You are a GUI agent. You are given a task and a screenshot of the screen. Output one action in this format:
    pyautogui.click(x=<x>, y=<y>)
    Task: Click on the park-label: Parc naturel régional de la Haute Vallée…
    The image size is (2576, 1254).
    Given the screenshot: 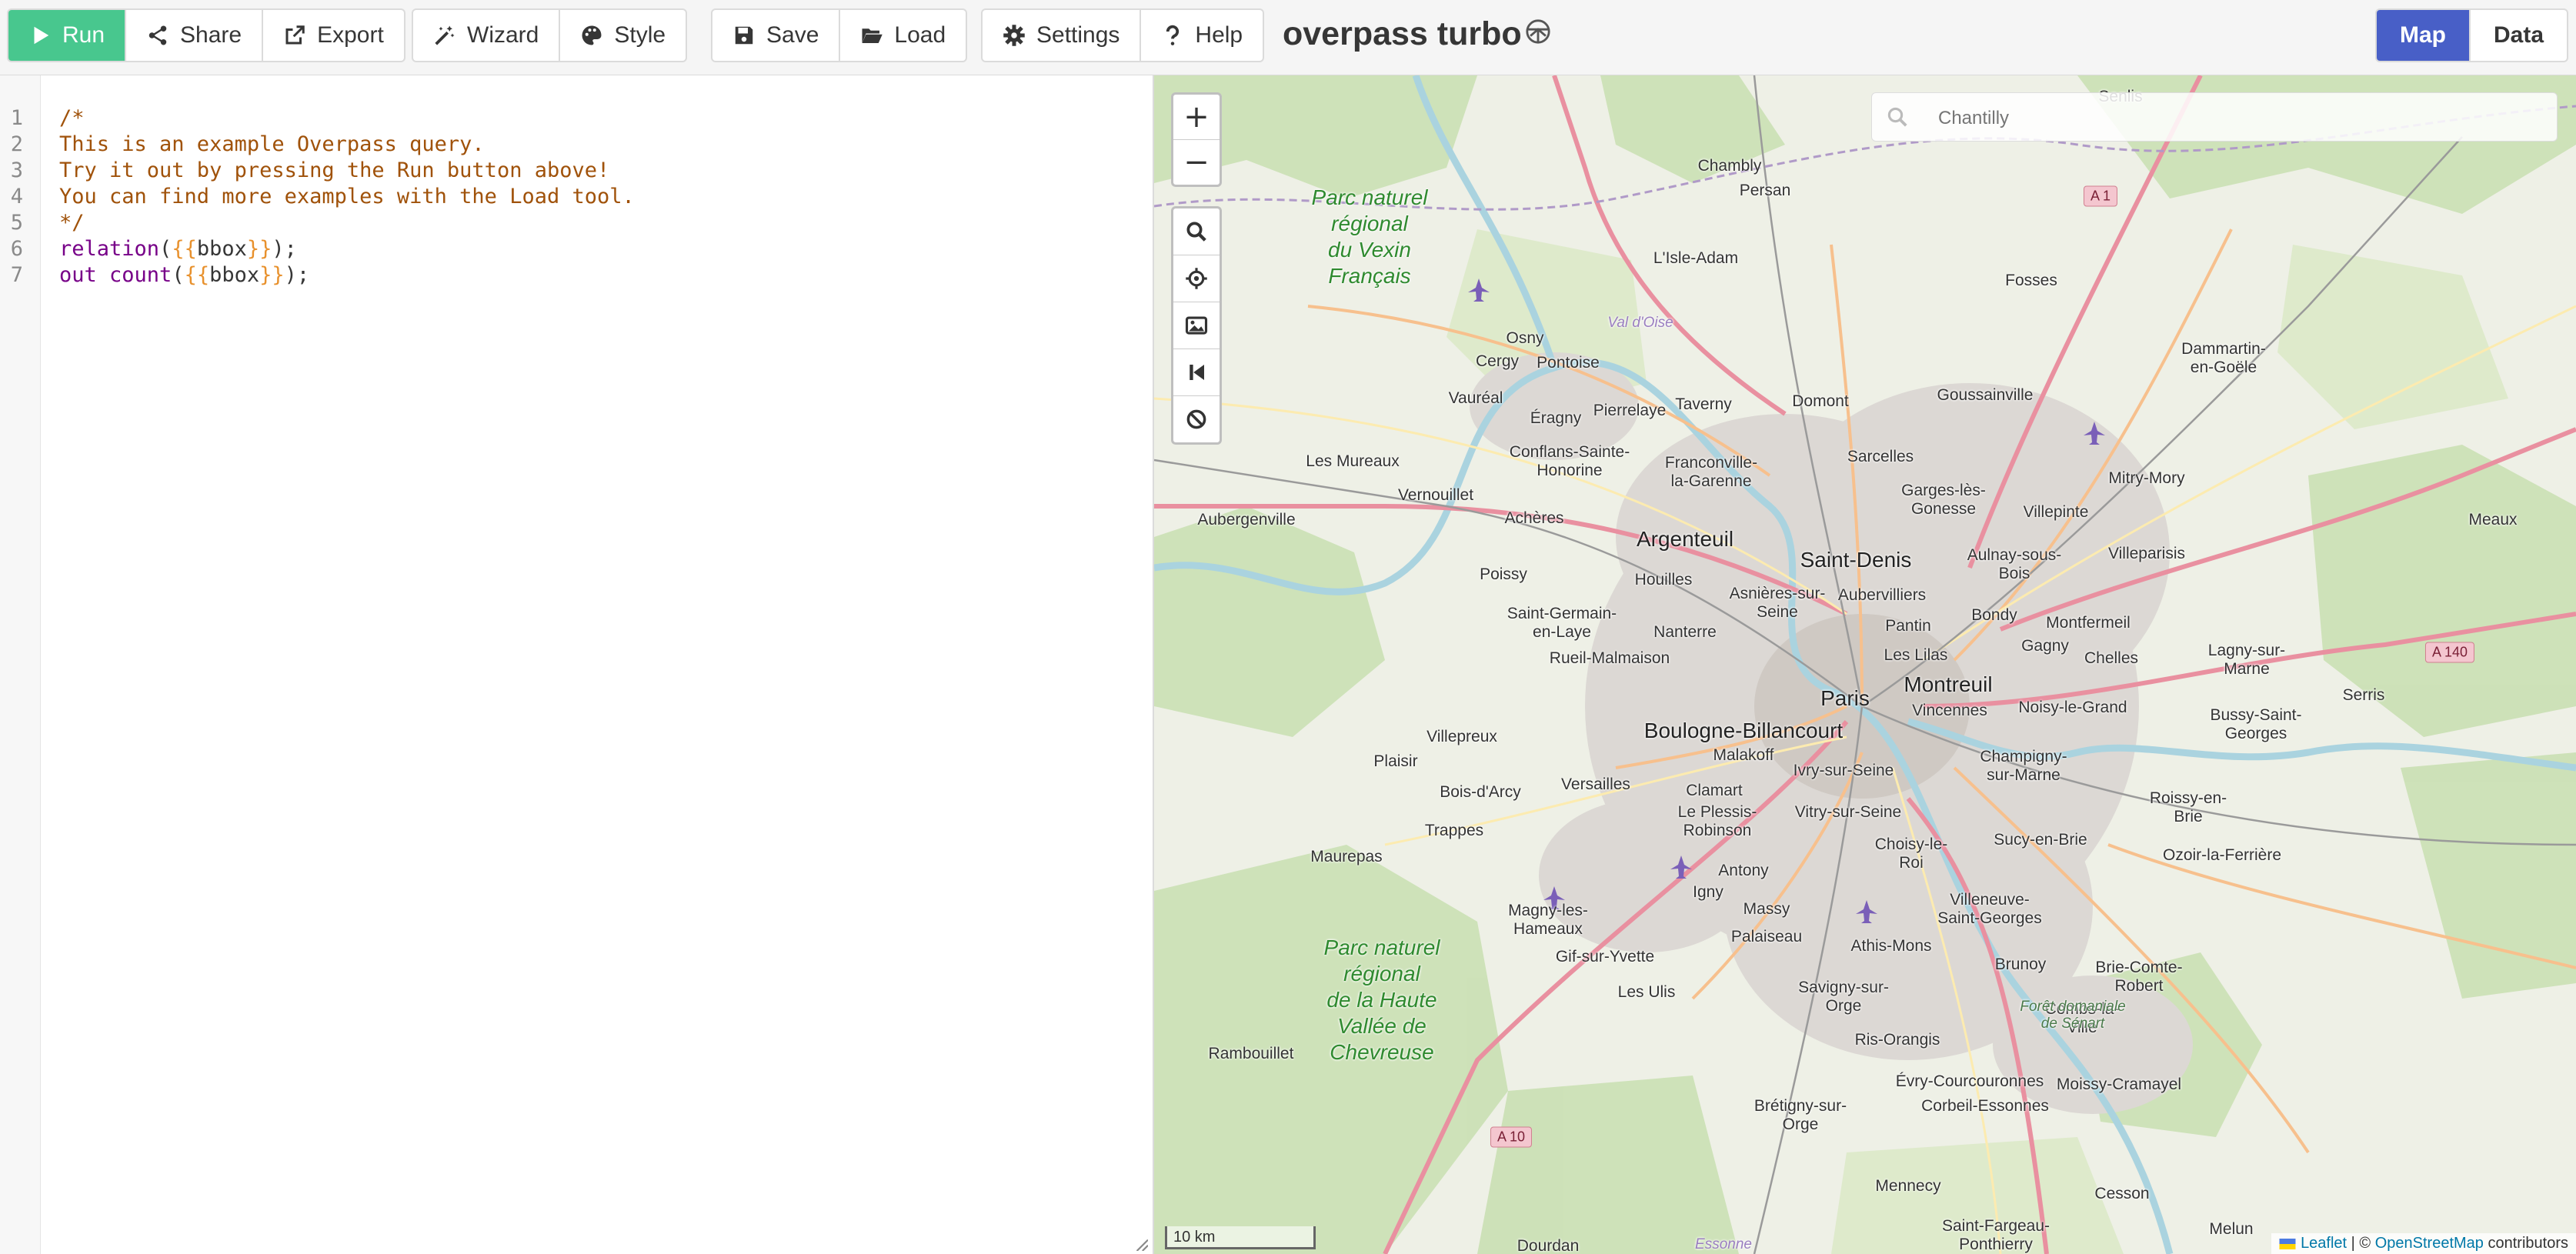 What is the action you would take?
    pyautogui.click(x=1381, y=1000)
    